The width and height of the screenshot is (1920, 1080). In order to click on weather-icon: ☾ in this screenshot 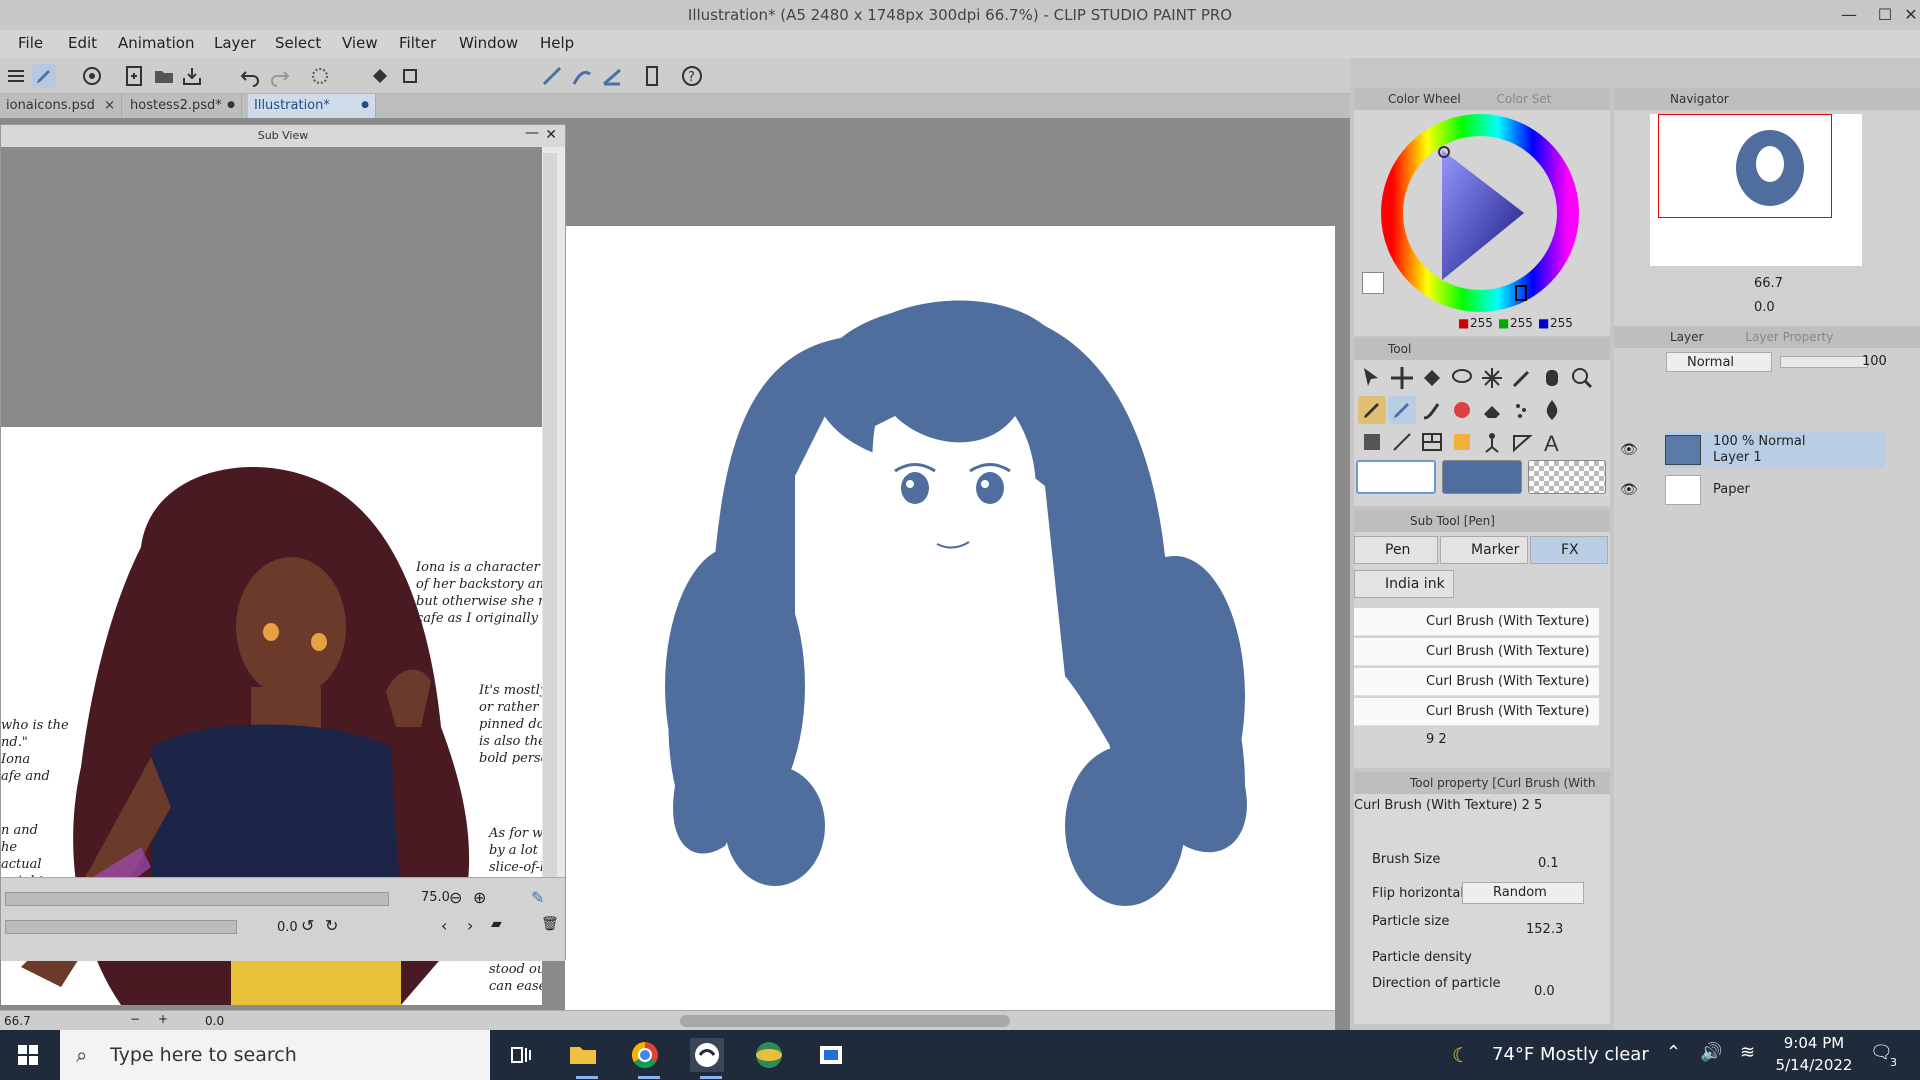, I will do `click(1461, 1055)`.